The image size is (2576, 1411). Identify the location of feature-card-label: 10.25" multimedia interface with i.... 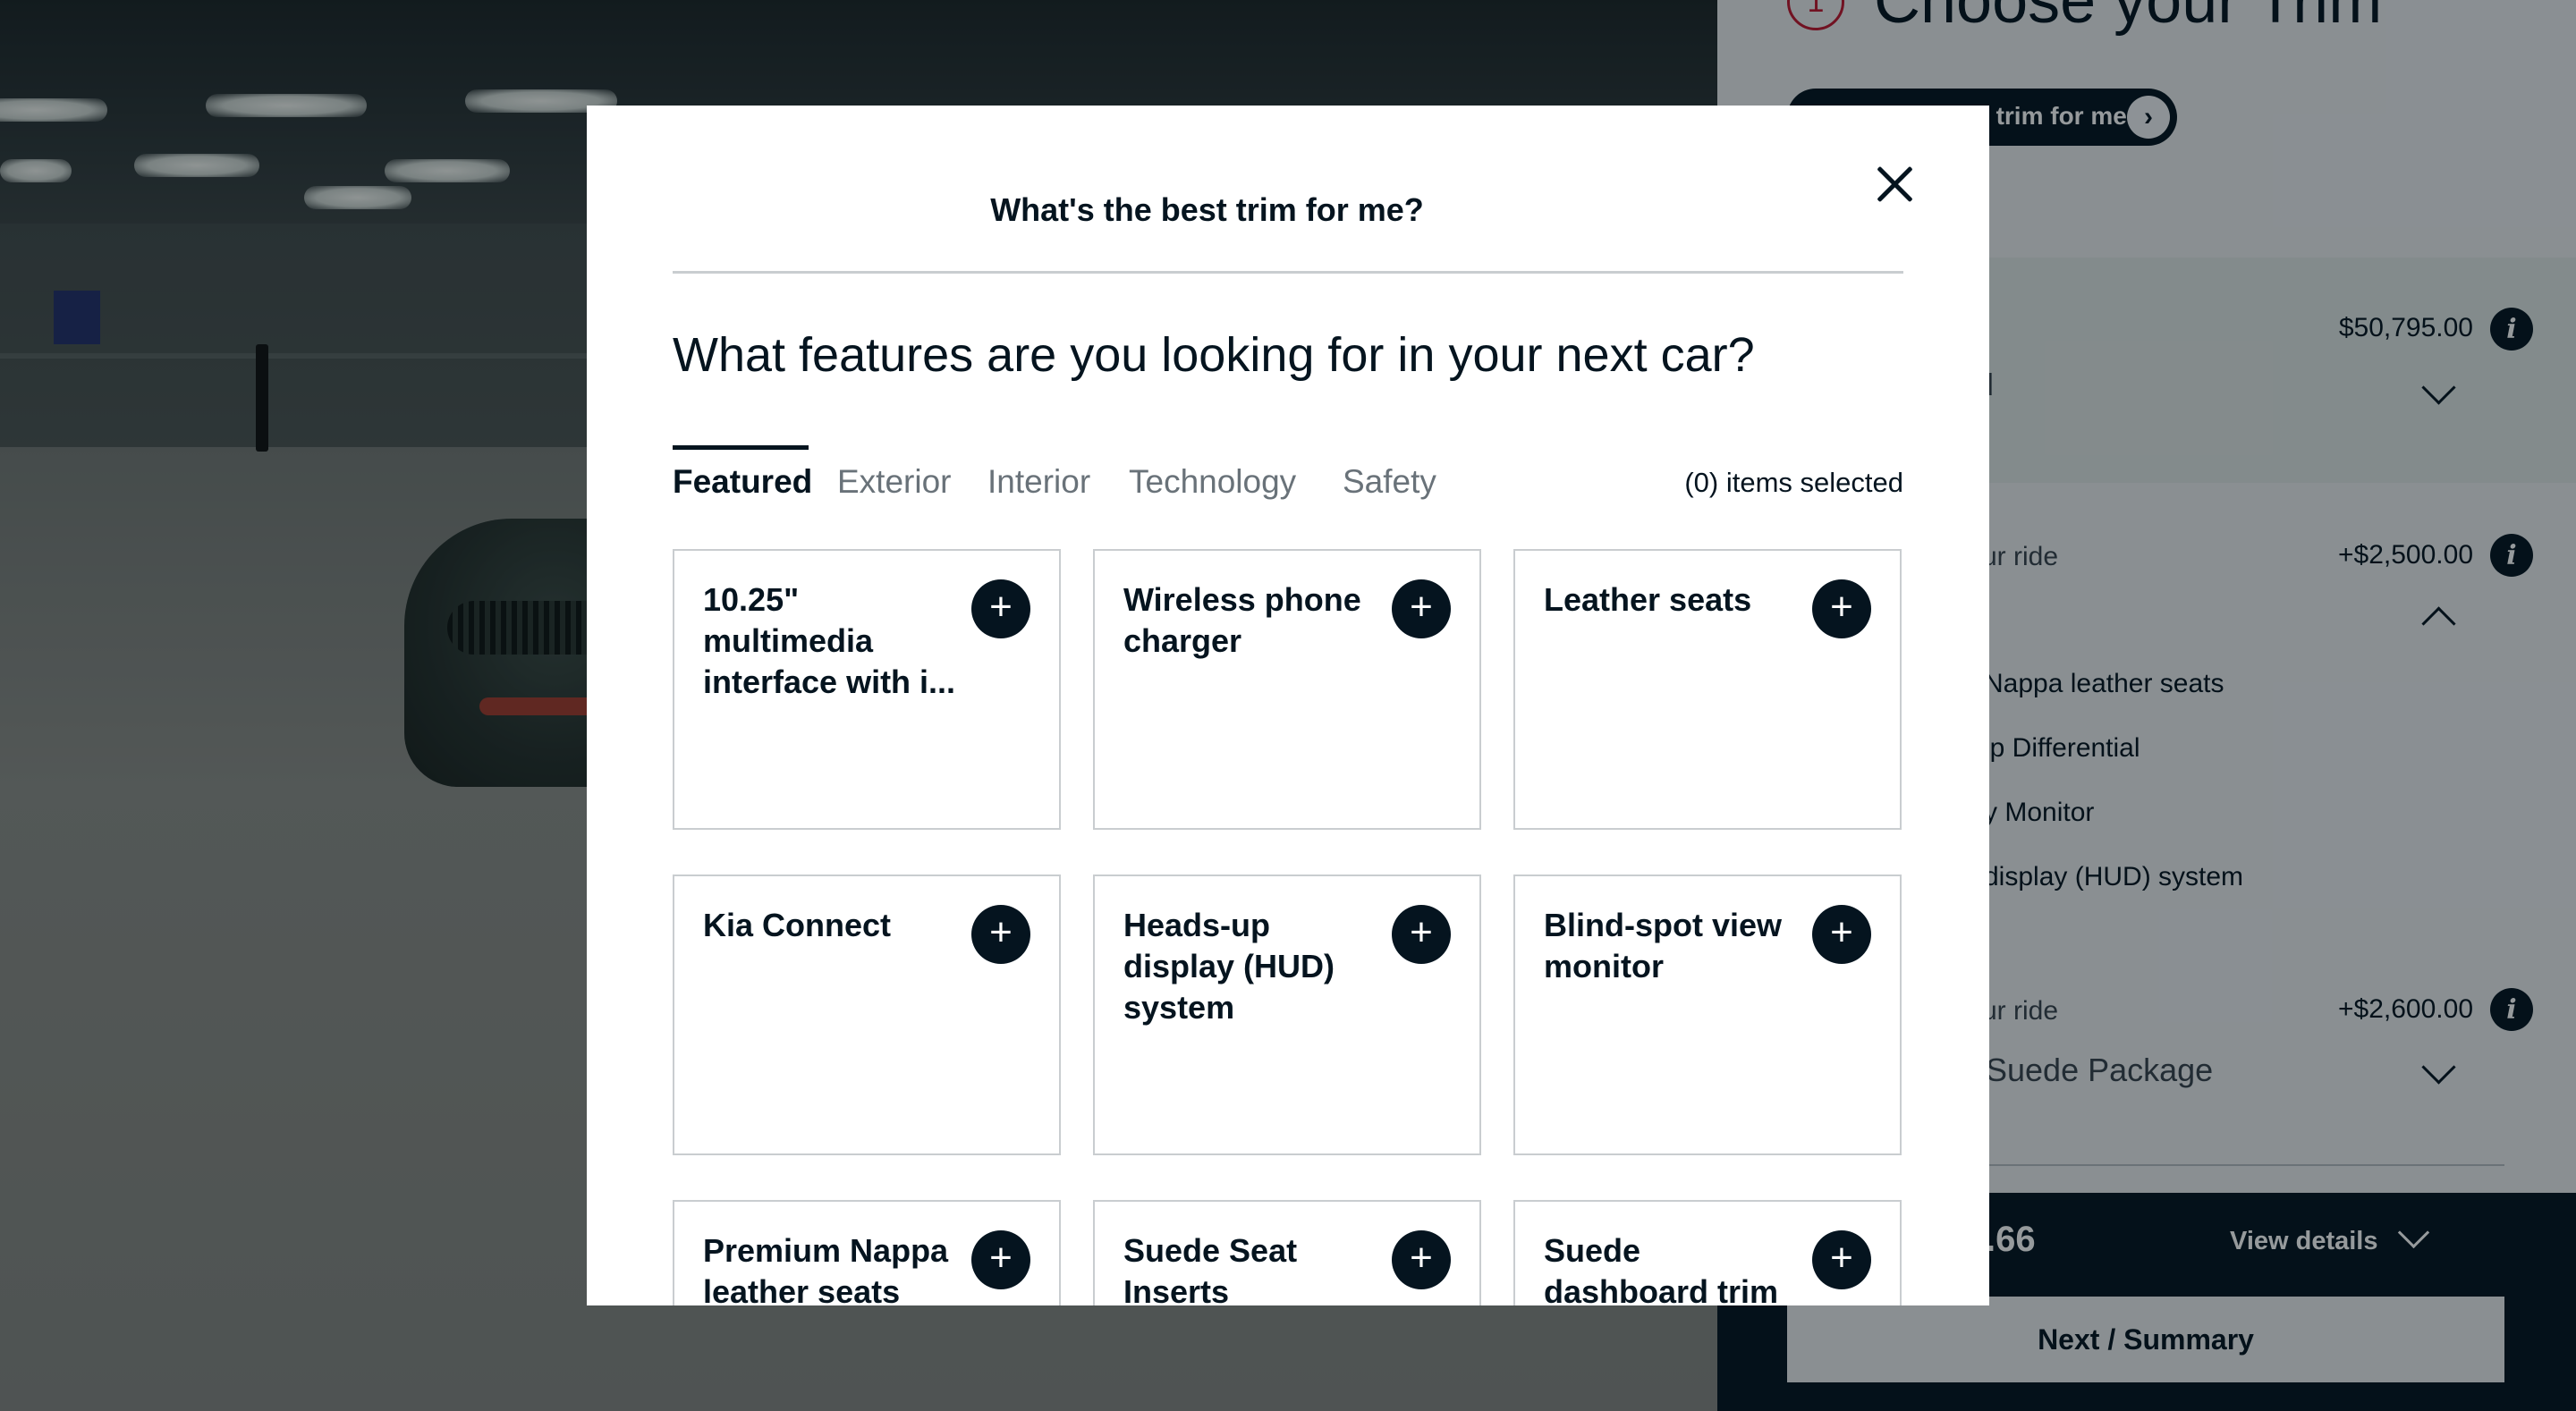
(829, 640).